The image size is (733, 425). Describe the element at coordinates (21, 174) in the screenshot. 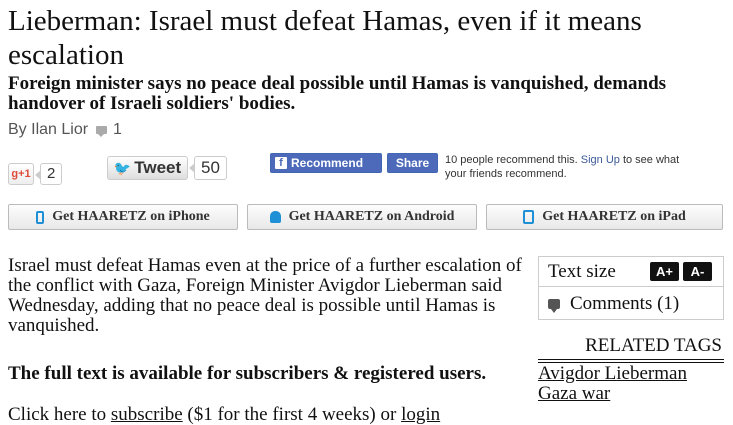

I see `google-plus-button: g+1` at that location.